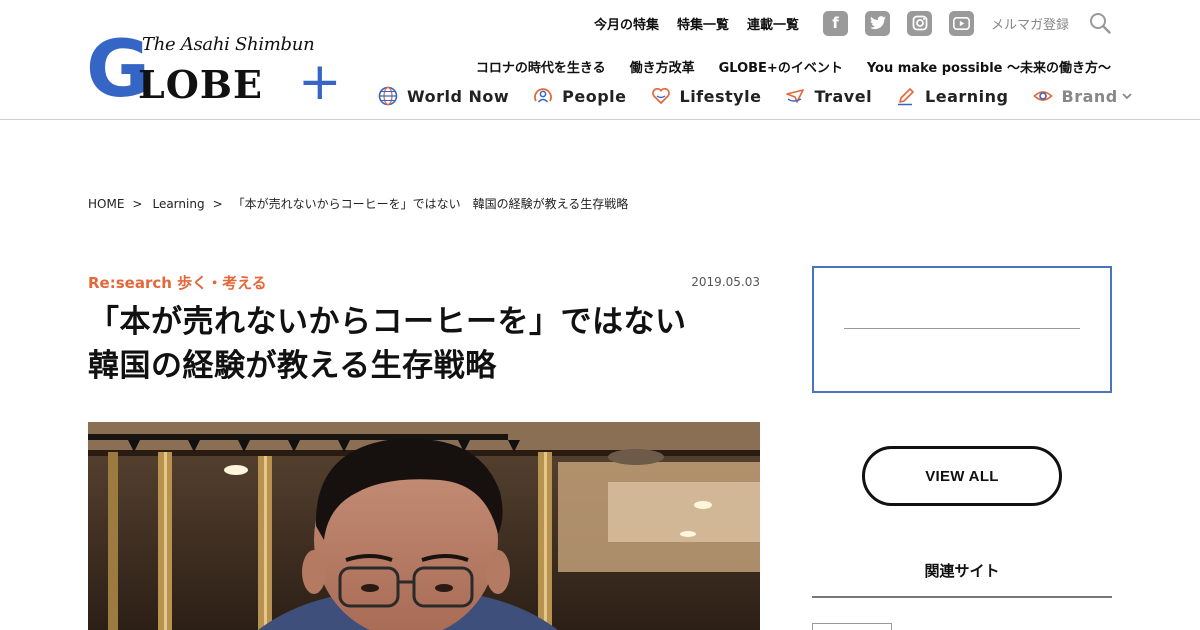 Image resolution: width=1200 pixels, height=630 pixels. Describe the element at coordinates (292, 366) in the screenshot. I see `article-title-line: 韓国の経験が教える生存戦略` at that location.